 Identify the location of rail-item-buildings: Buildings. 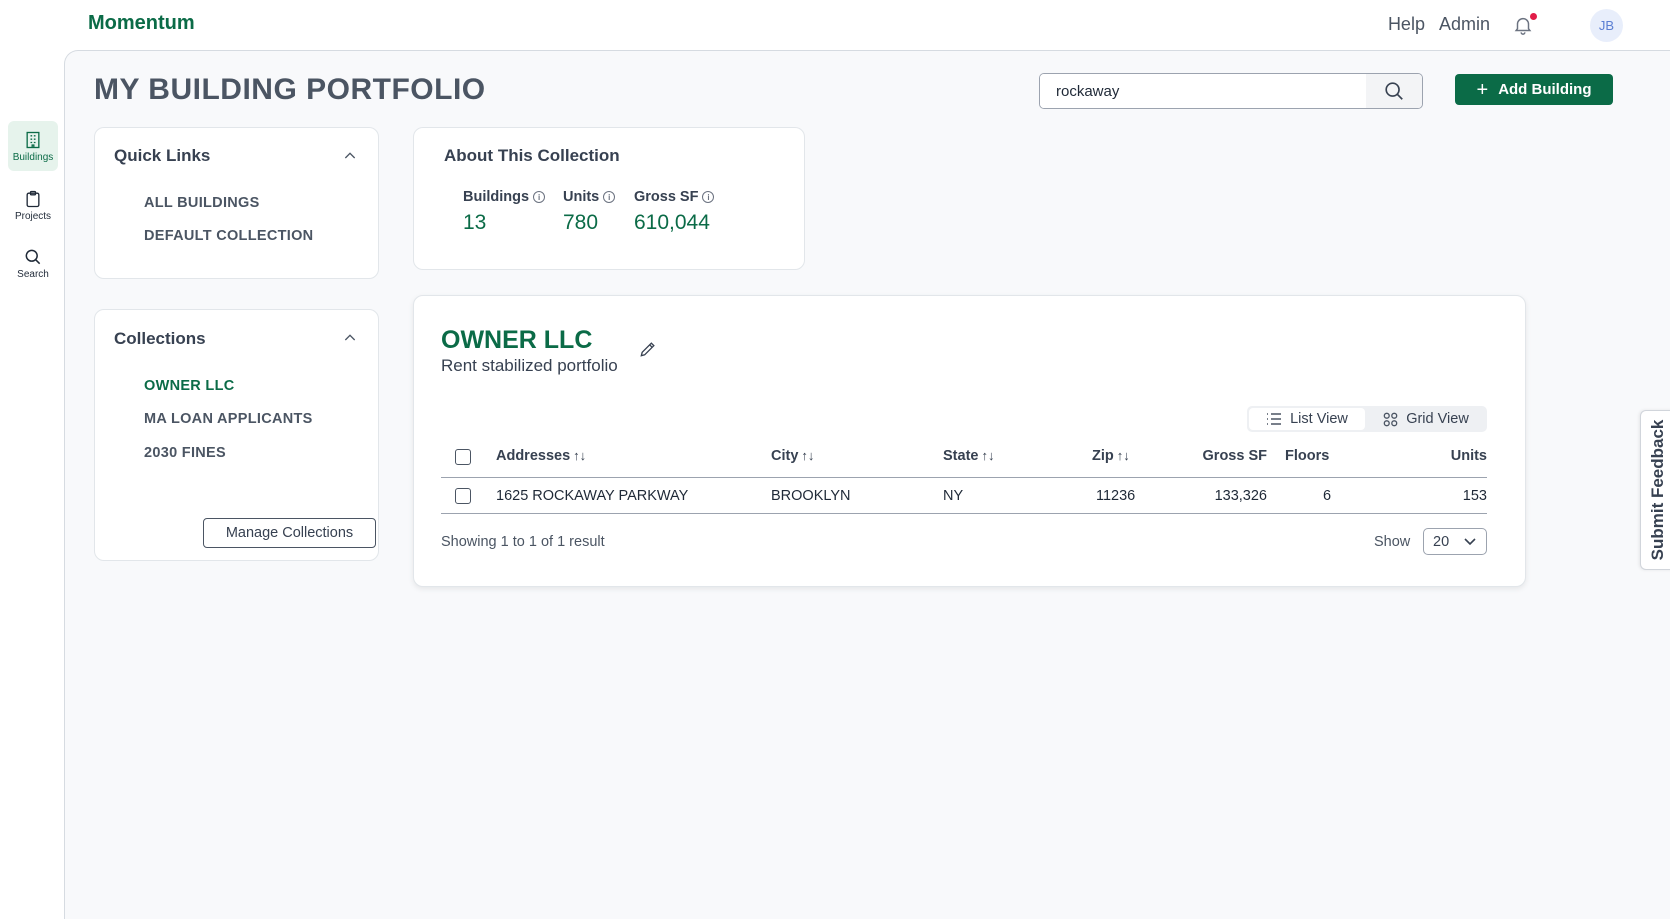
(33, 146).